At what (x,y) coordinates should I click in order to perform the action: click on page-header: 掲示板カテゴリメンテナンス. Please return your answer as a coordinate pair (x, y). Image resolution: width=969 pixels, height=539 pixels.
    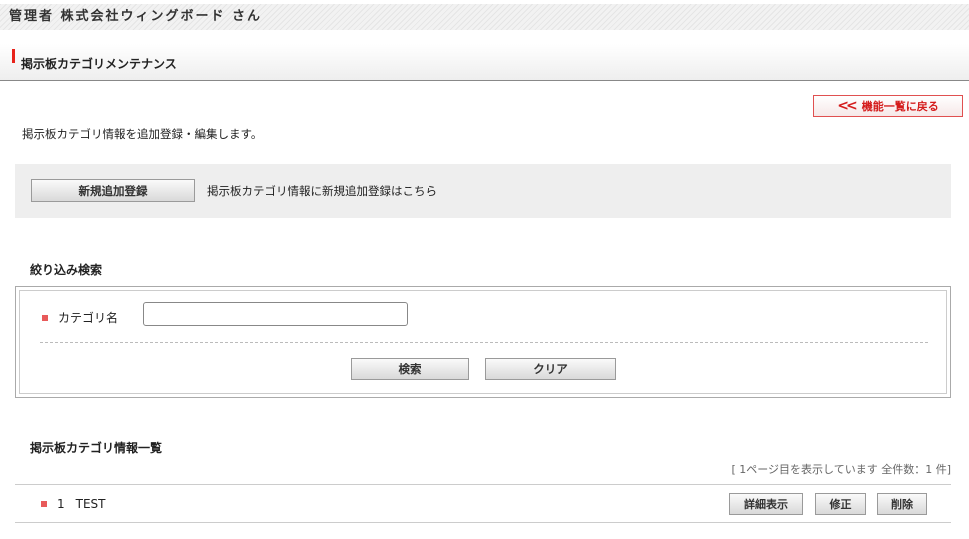
    Looking at the image, I should click on (484, 62).